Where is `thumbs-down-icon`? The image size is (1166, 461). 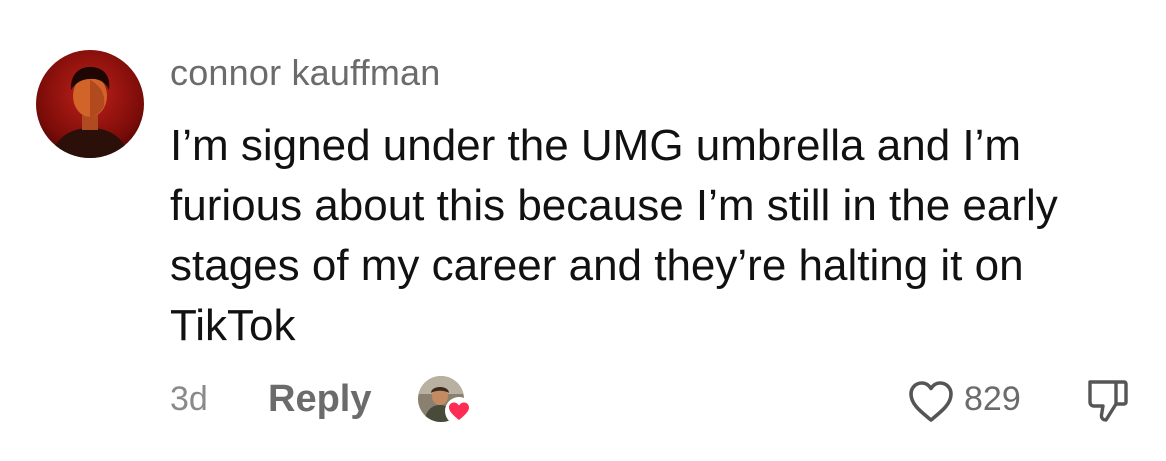 thumbs-down-icon is located at coordinates (1108, 400).